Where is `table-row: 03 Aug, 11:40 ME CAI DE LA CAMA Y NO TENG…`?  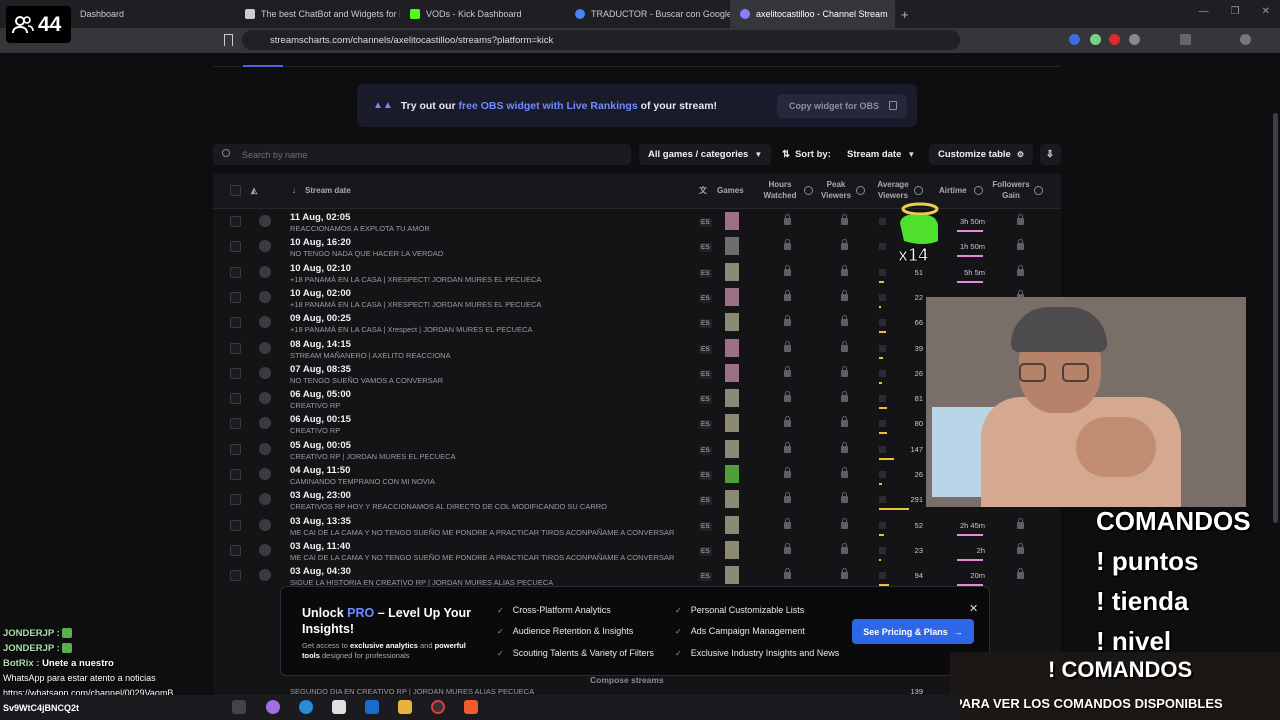
table-row: 03 Aug, 11:40 ME CAI DE LA CAMA Y NO TENG… is located at coordinates (637, 550).